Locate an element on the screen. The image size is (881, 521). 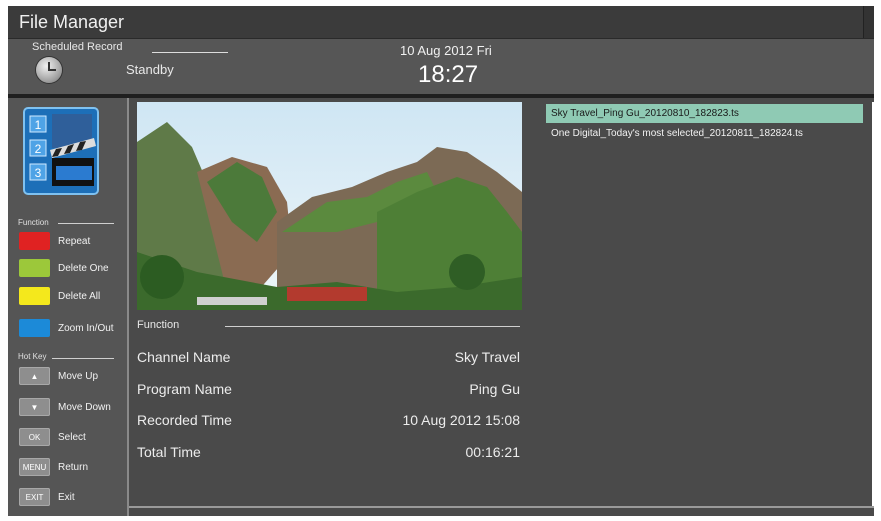
svg-text: 3 is located at coordinates (38, 173).